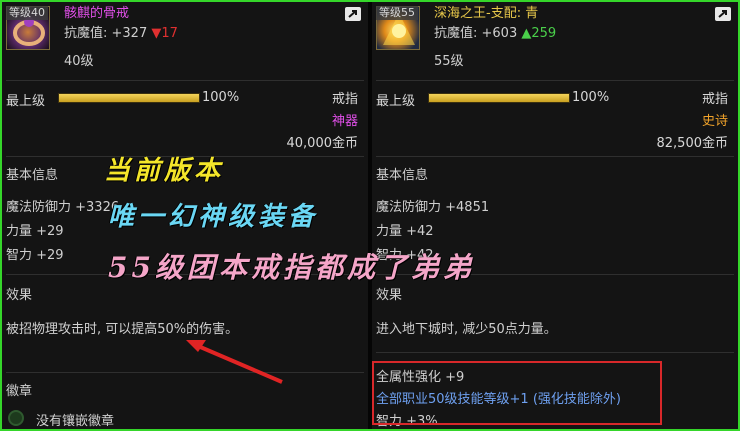 The width and height of the screenshot is (740, 431). What do you see at coordinates (97, 13) in the screenshot?
I see `item-name: 骸麒的骨戒` at bounding box center [97, 13].